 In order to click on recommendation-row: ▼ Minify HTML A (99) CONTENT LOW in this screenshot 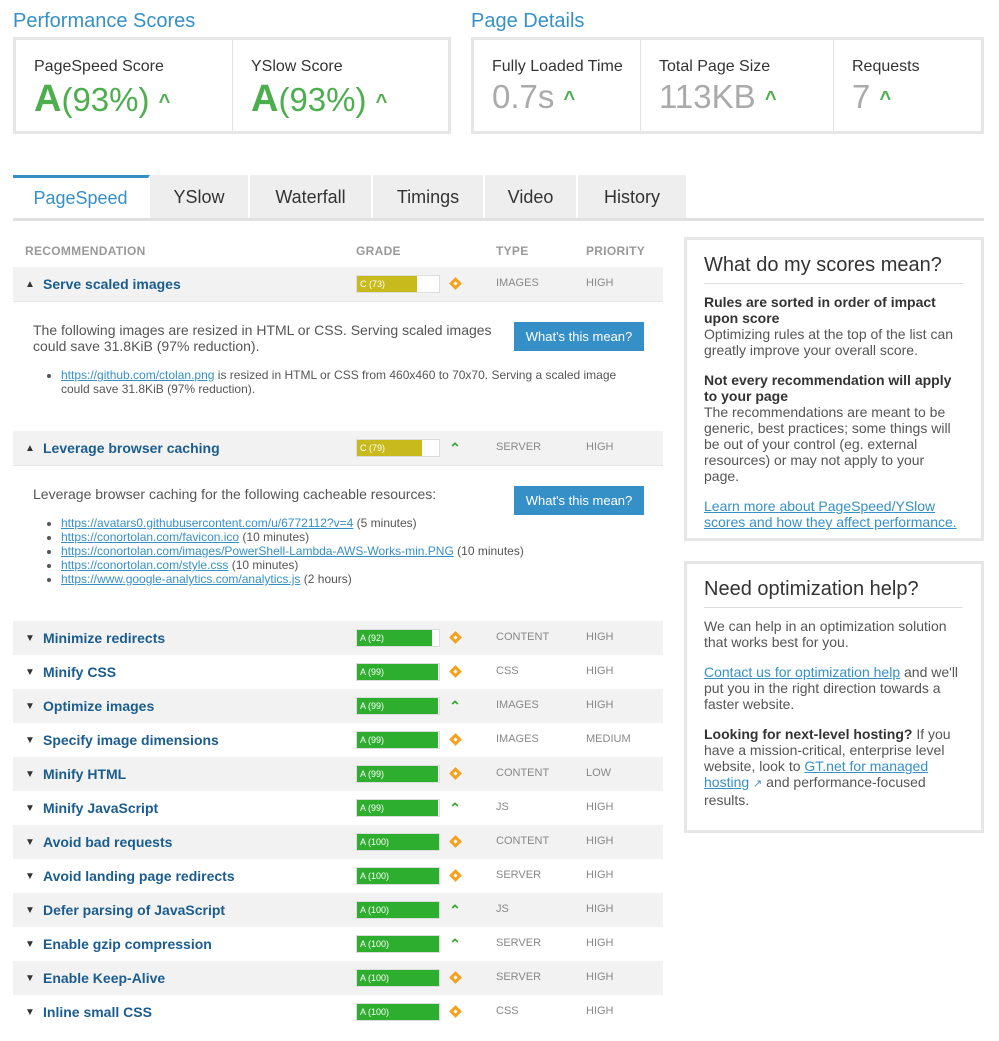, I will do `click(338, 774)`.